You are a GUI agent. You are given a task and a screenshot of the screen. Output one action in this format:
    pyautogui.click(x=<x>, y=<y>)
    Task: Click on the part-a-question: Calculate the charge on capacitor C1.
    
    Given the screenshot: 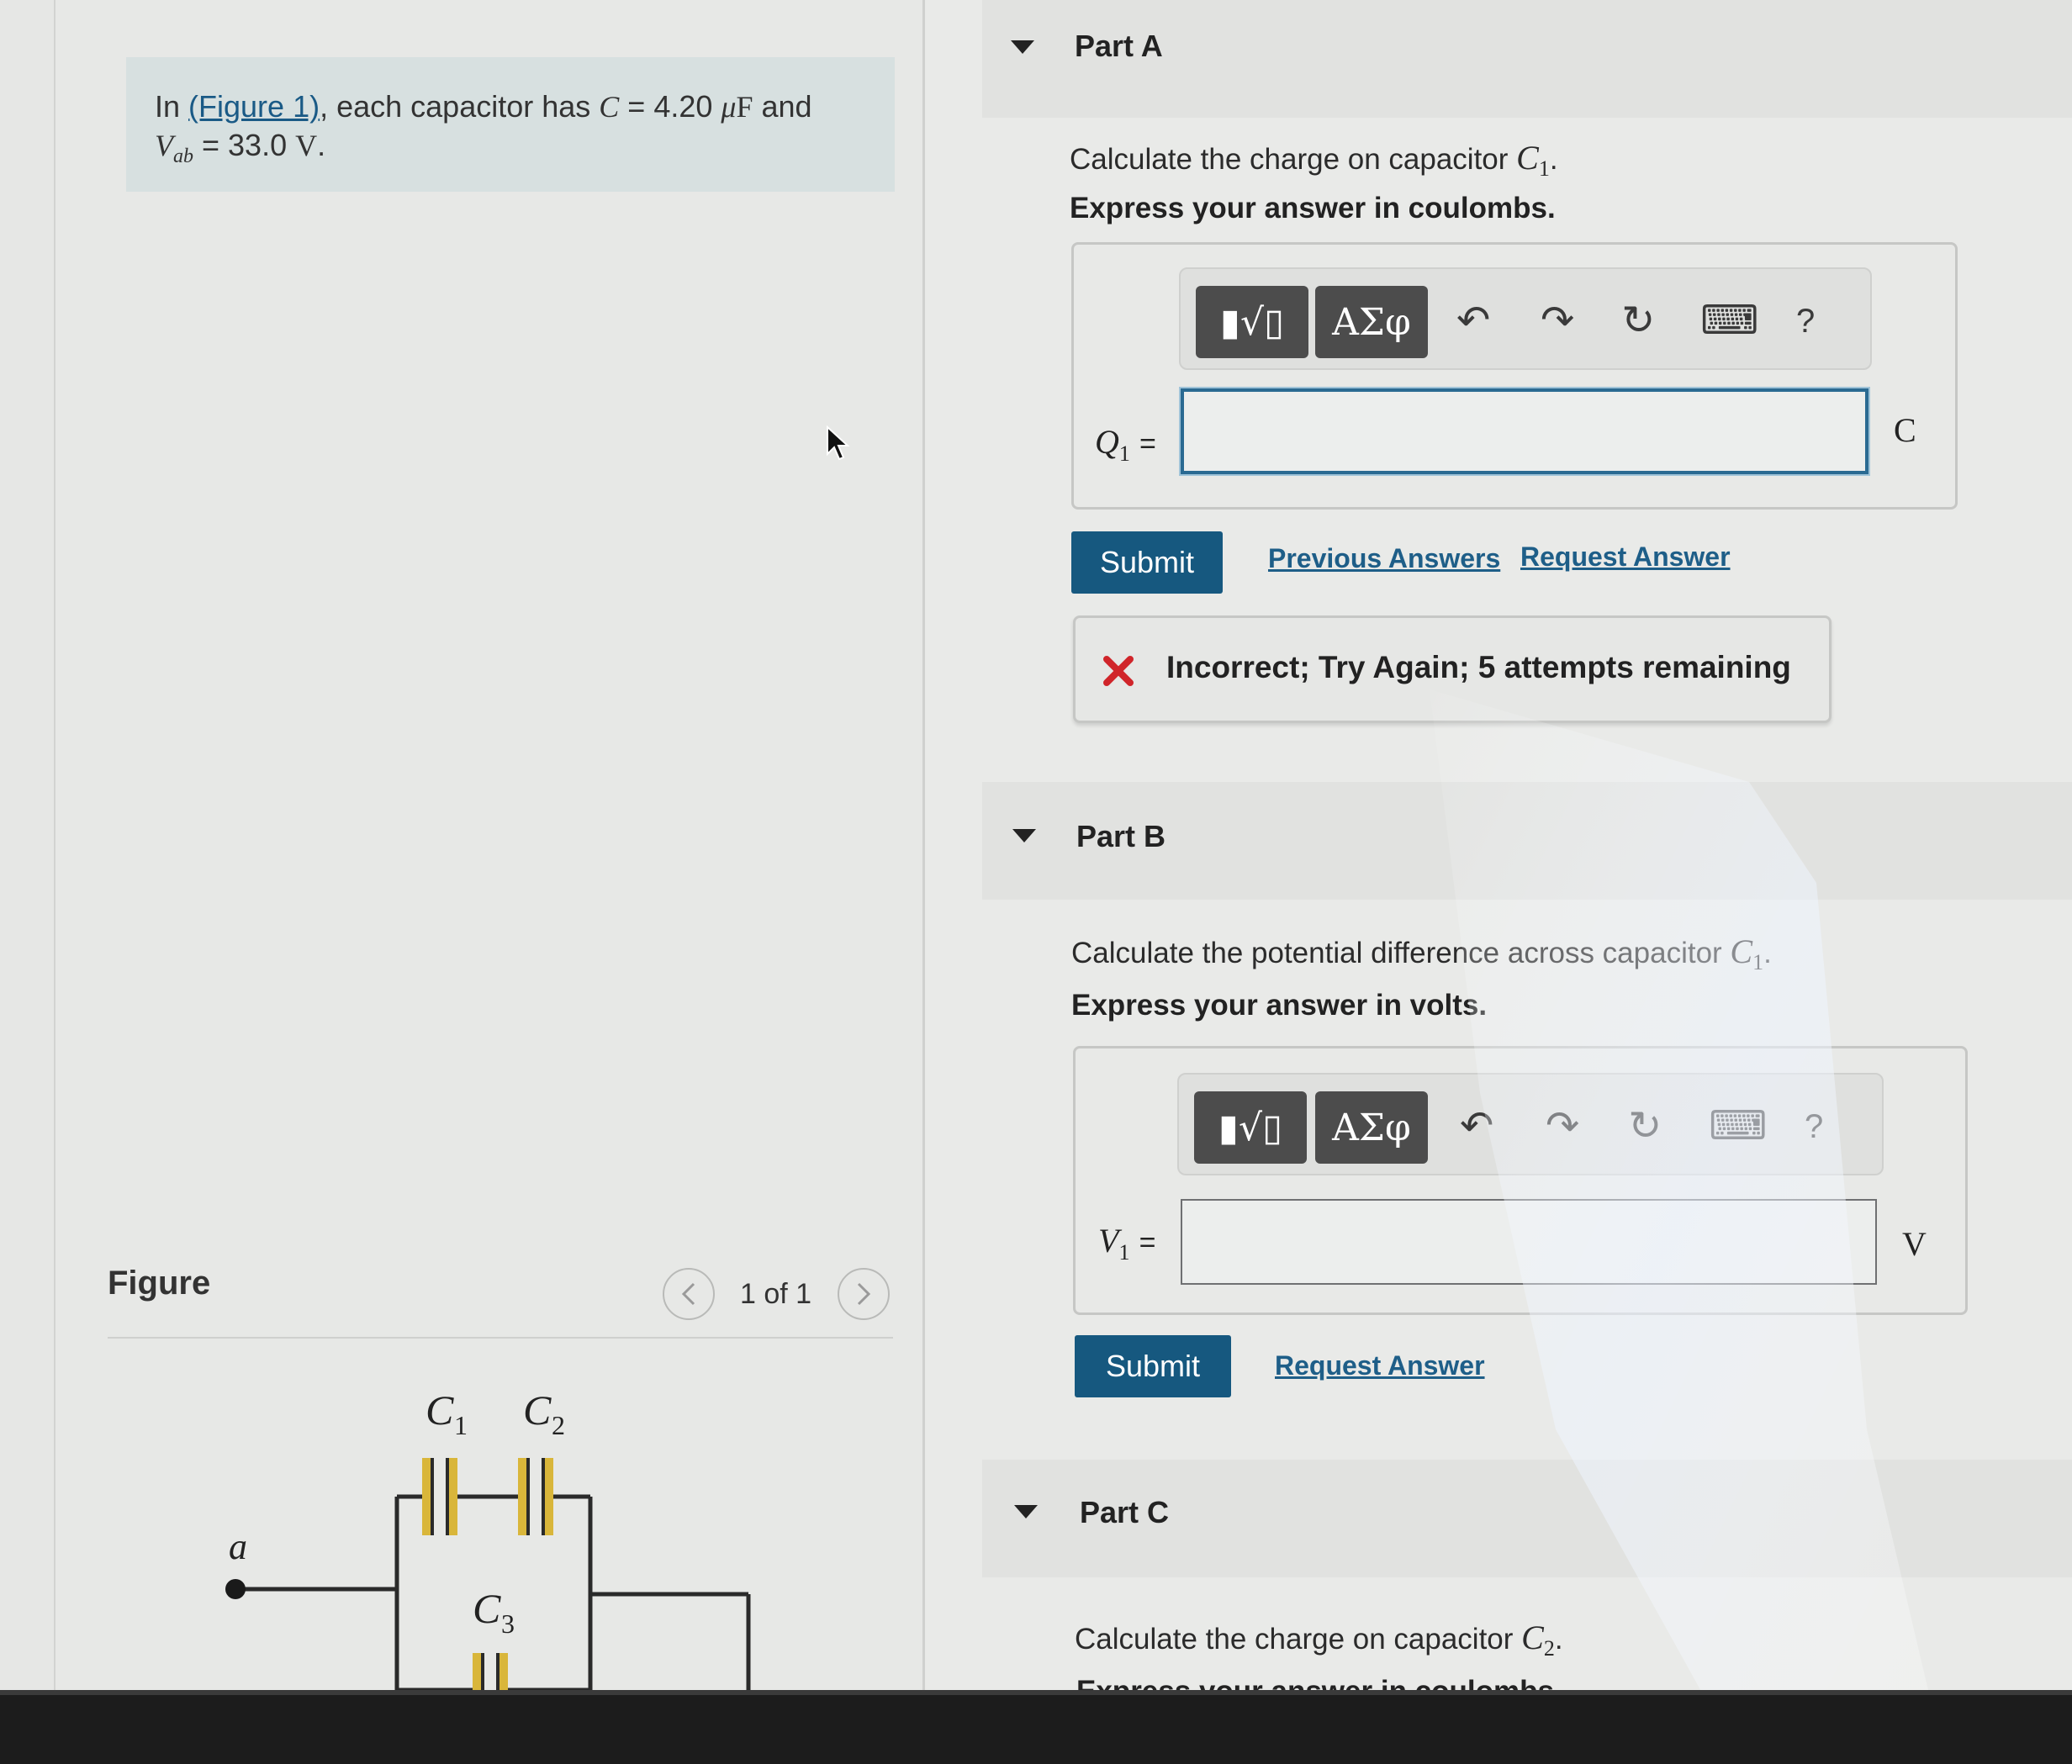 What is the action you would take?
    pyautogui.click(x=1314, y=160)
    